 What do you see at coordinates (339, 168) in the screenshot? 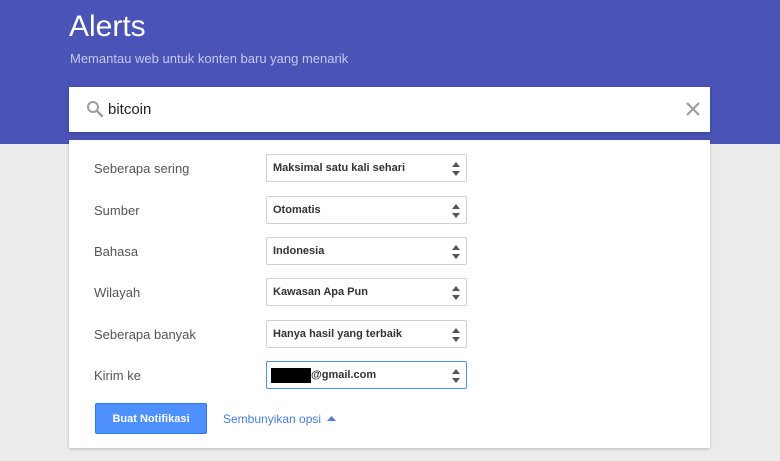
I see `frequency-value: Maksimal satu kali sehari` at bounding box center [339, 168].